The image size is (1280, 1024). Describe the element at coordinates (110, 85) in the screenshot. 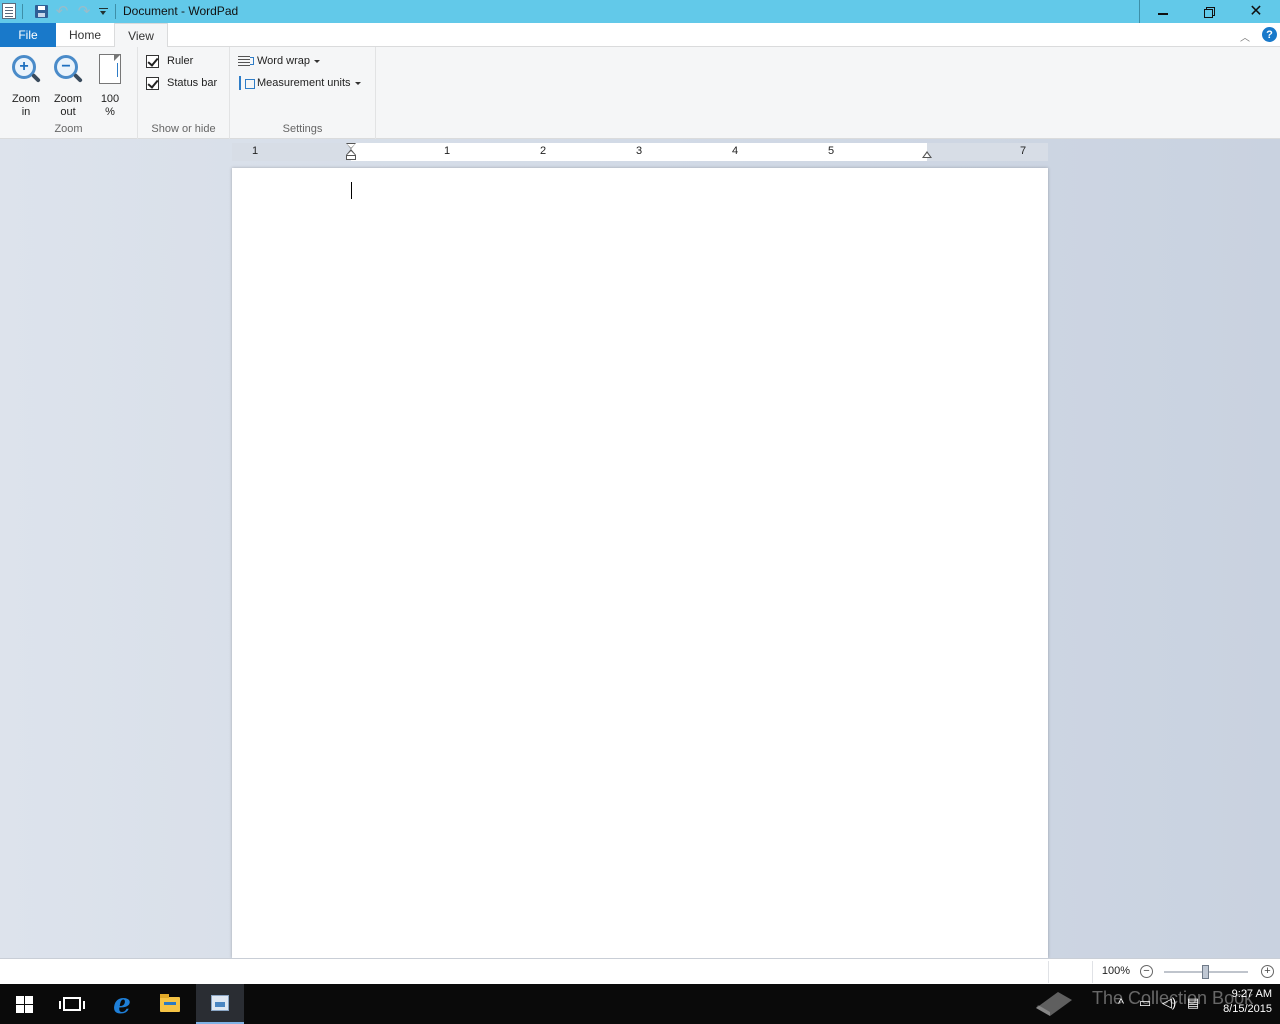

I see `zoom-100-button: 100%` at that location.